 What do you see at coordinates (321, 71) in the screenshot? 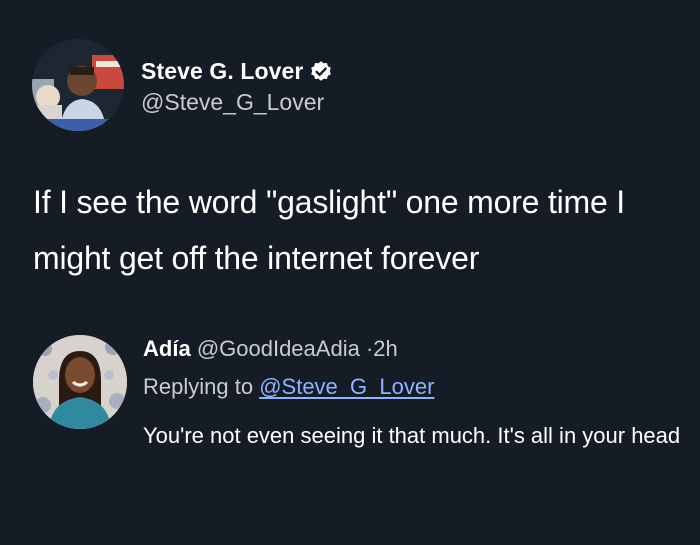
I see `verified-badge-icon` at bounding box center [321, 71].